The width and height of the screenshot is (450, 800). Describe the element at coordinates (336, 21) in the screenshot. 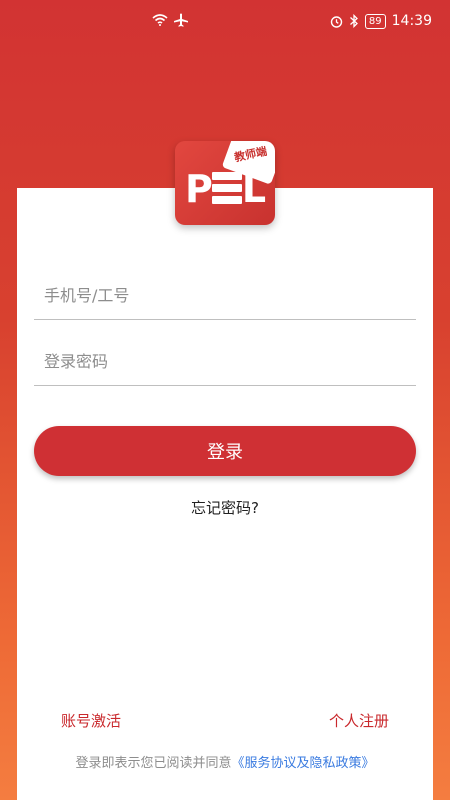

I see `alarm-icon` at that location.